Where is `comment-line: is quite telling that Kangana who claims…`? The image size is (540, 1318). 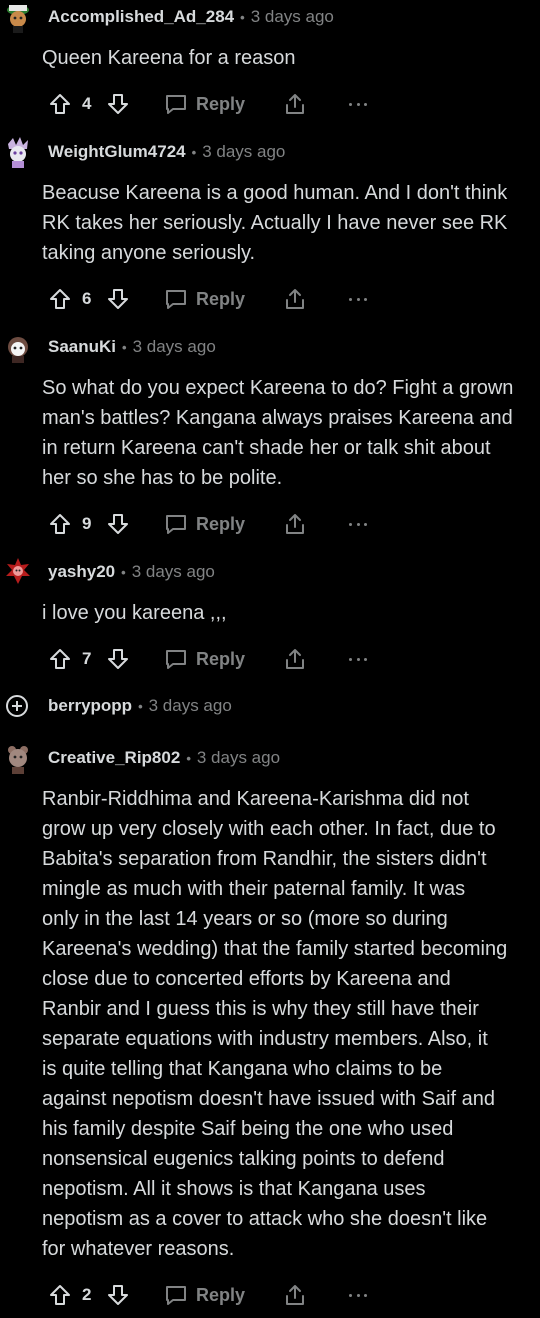
comment-line: is quite telling that Kangana who claims… is located at coordinates (242, 1069).